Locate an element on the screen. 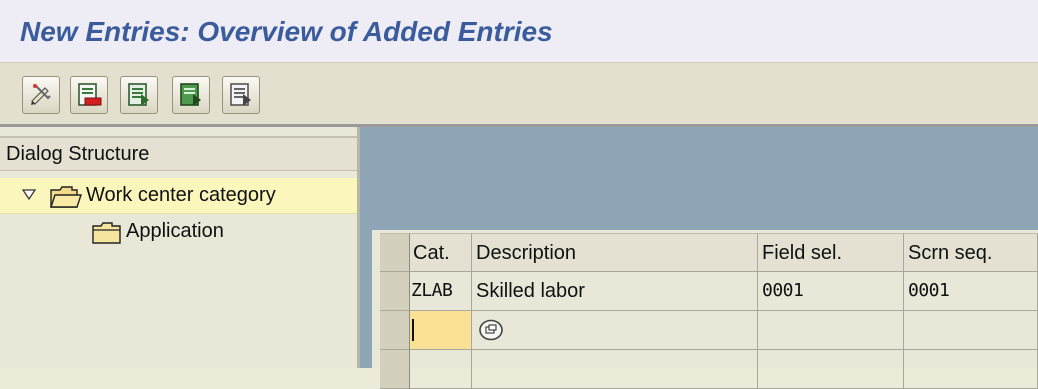 The height and width of the screenshot is (389, 1038). dialog-structure-header: Dialog Structure is located at coordinates (178, 153).